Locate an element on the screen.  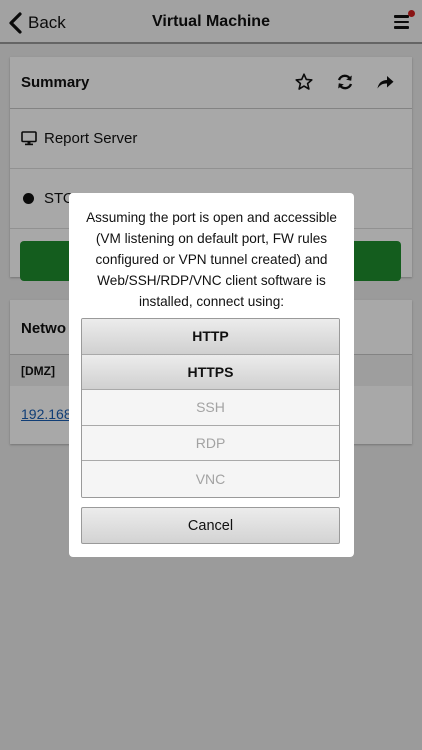
option-rdp-button: RDP is located at coordinates (210, 443).